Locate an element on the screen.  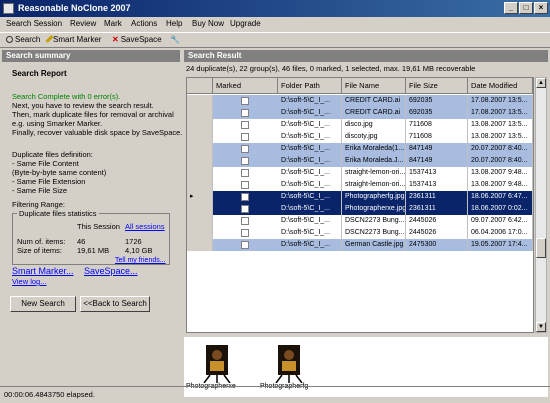
menu-actions: Actions is located at coordinates (144, 23).